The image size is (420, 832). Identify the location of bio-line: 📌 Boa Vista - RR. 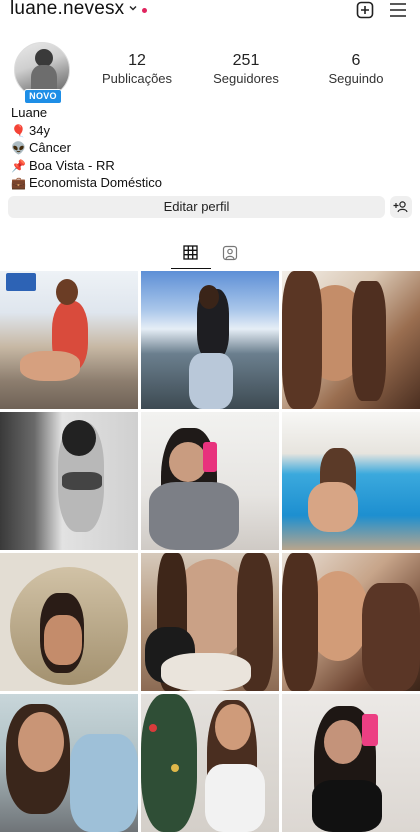
(86, 166).